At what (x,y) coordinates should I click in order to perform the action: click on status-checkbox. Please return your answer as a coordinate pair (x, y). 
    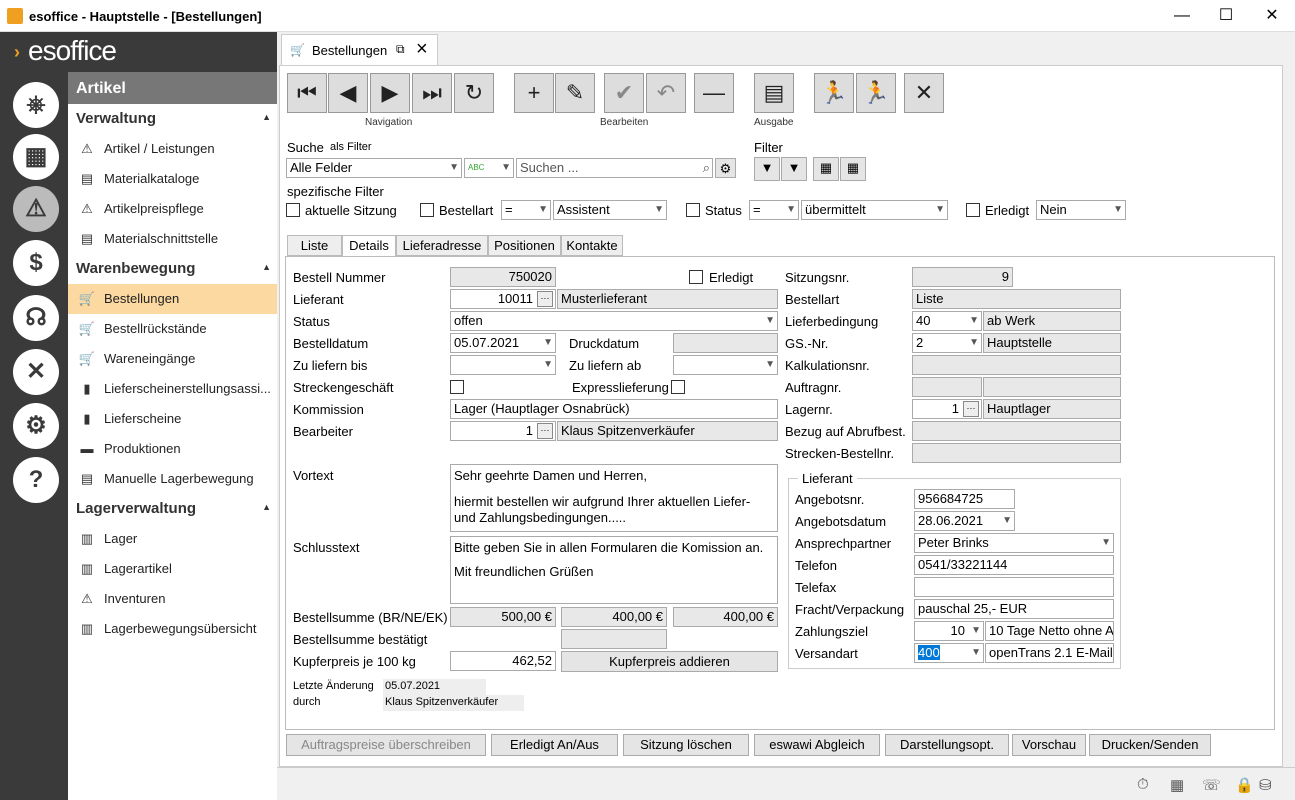
    Looking at the image, I should click on (693, 210).